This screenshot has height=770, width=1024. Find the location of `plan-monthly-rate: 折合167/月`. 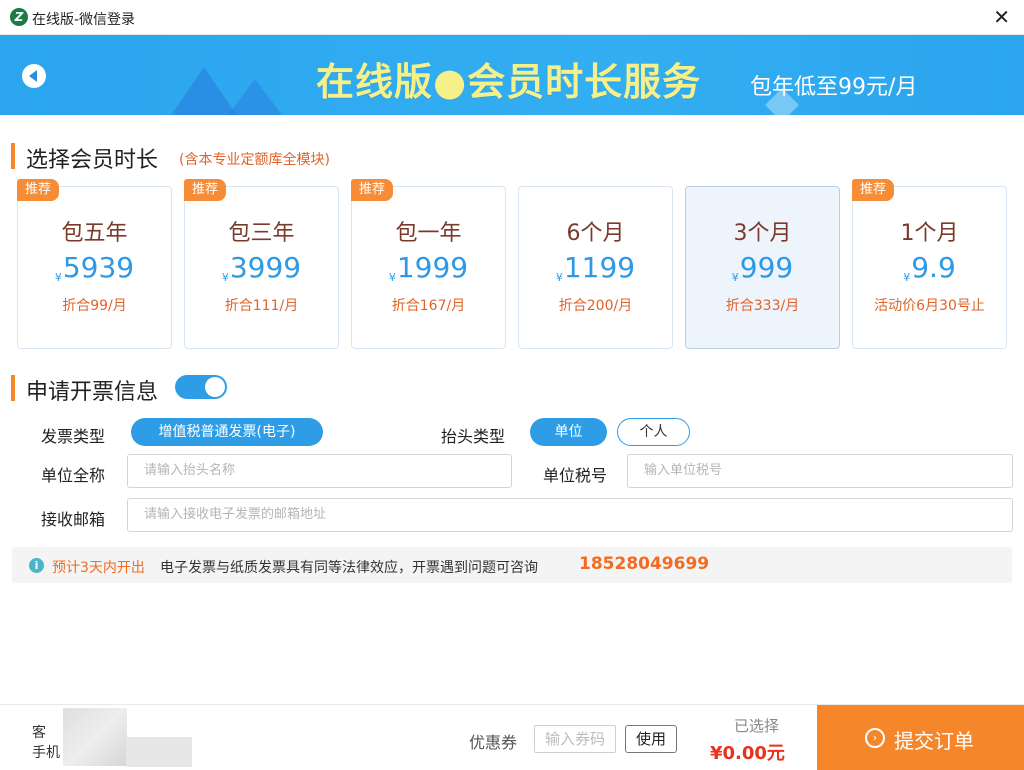

plan-monthly-rate: 折合167/月 is located at coordinates (428, 306).